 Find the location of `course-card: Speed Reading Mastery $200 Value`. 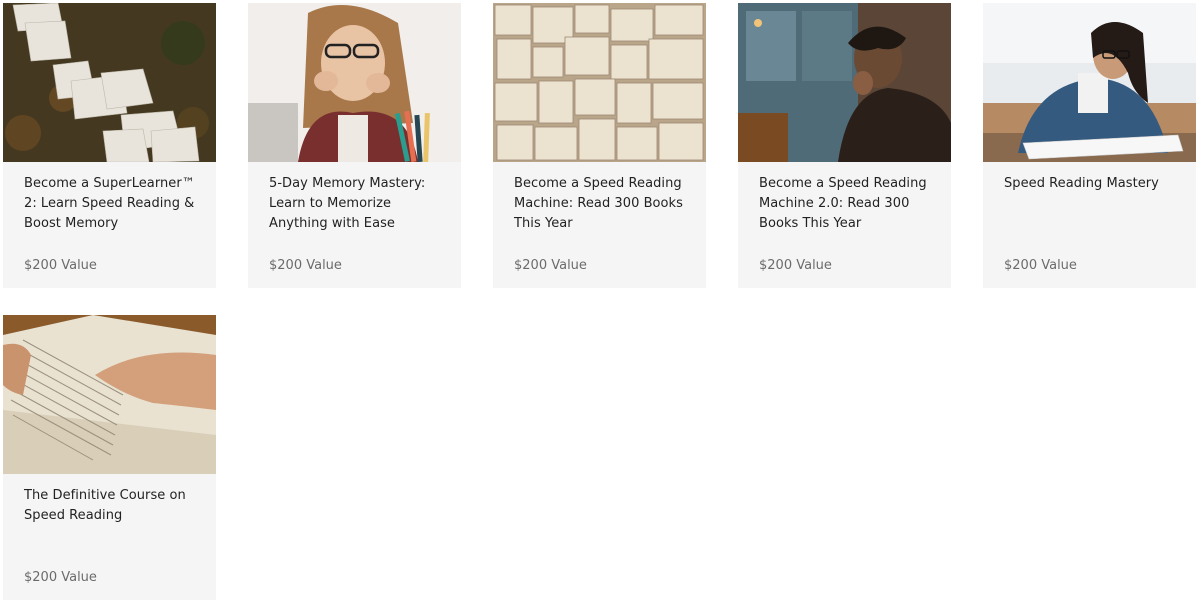

course-card: Speed Reading Mastery $200 Value is located at coordinates (1089, 145).